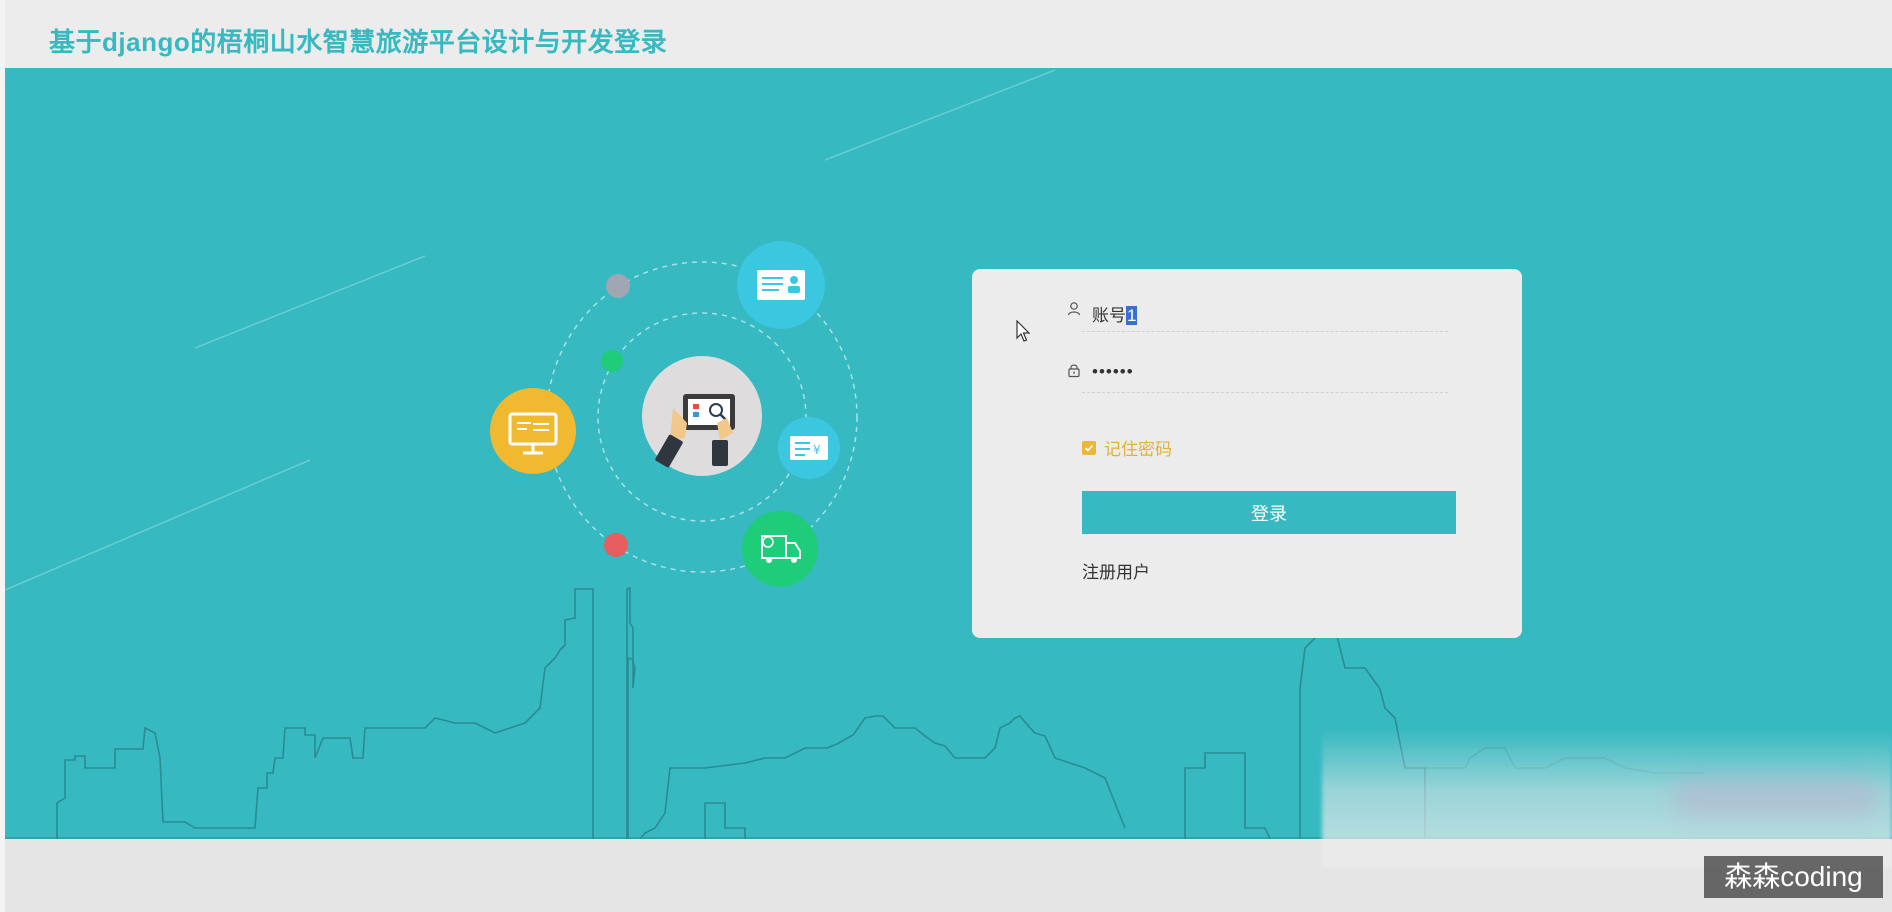 This screenshot has height=912, width=1892. Describe the element at coordinates (618, 286) in the screenshot. I see `gray-dot` at that location.